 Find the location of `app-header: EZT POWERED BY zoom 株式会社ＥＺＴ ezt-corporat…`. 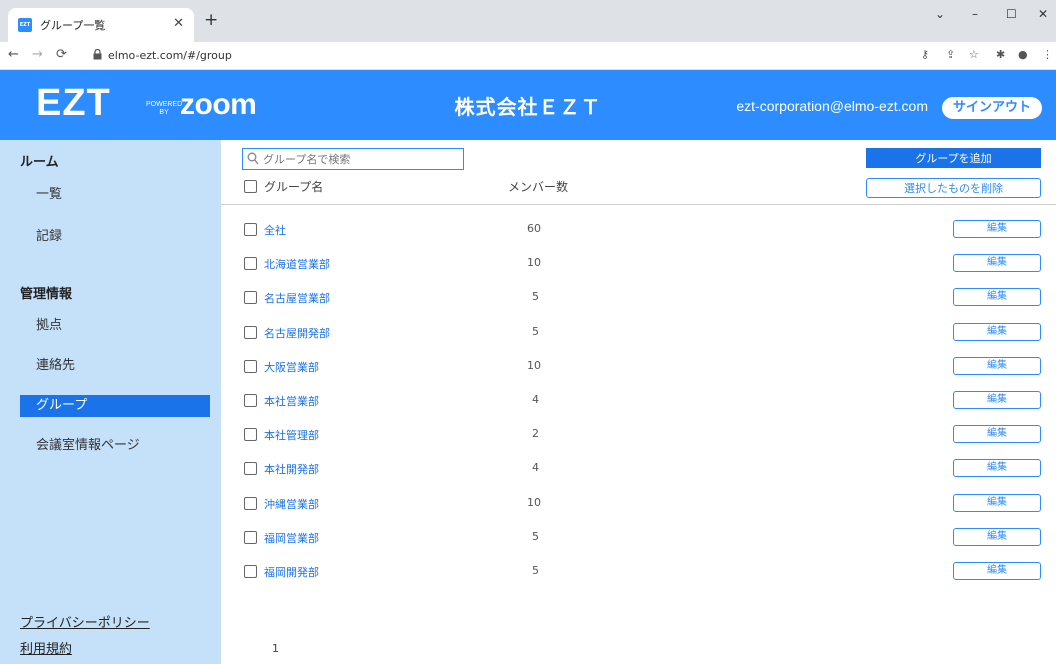

app-header: EZT POWERED BY zoom 株式会社ＥＺＴ ezt-corporat… is located at coordinates (528, 105).